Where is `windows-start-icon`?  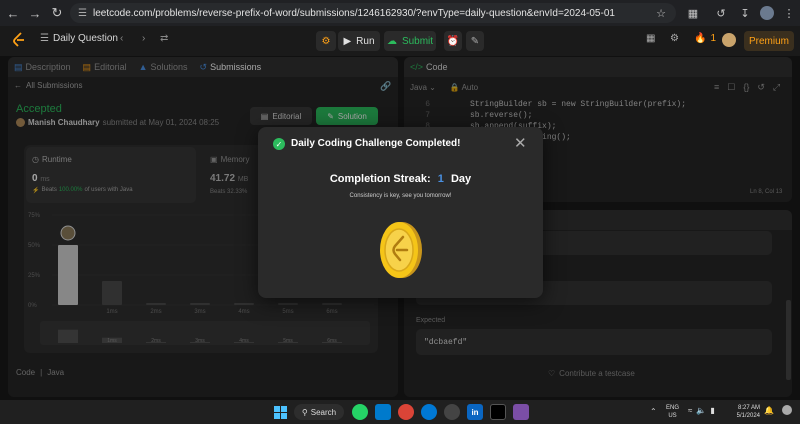
windows-start-icon is located at coordinates (280, 412).